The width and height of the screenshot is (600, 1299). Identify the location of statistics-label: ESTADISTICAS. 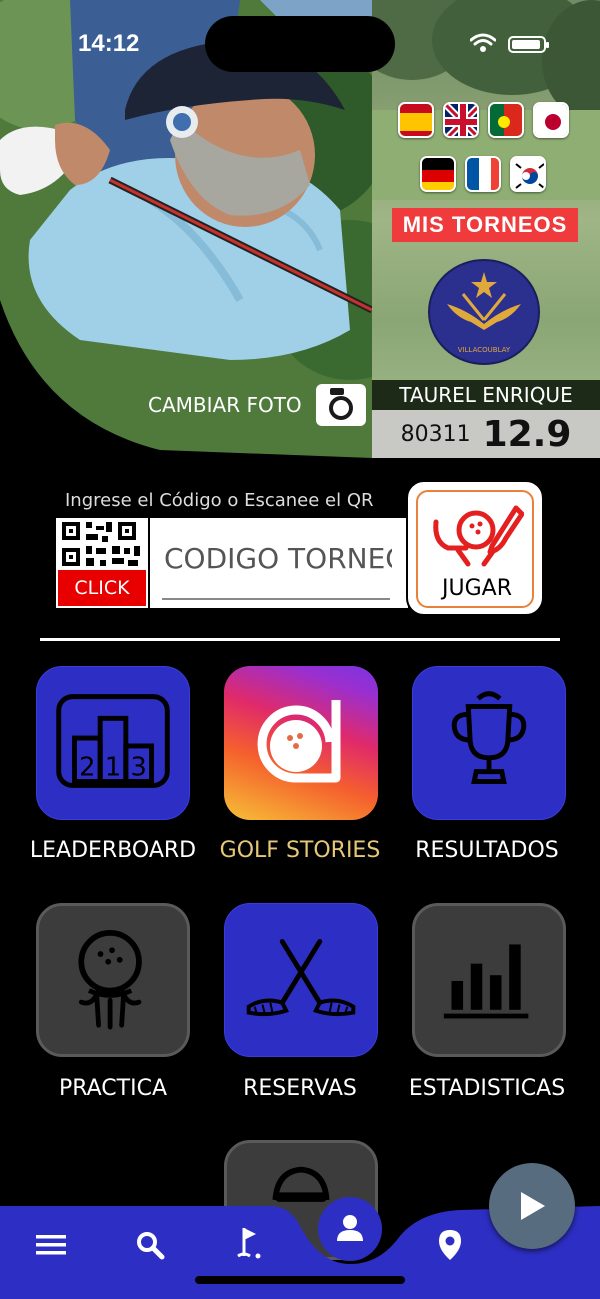
(487, 1088).